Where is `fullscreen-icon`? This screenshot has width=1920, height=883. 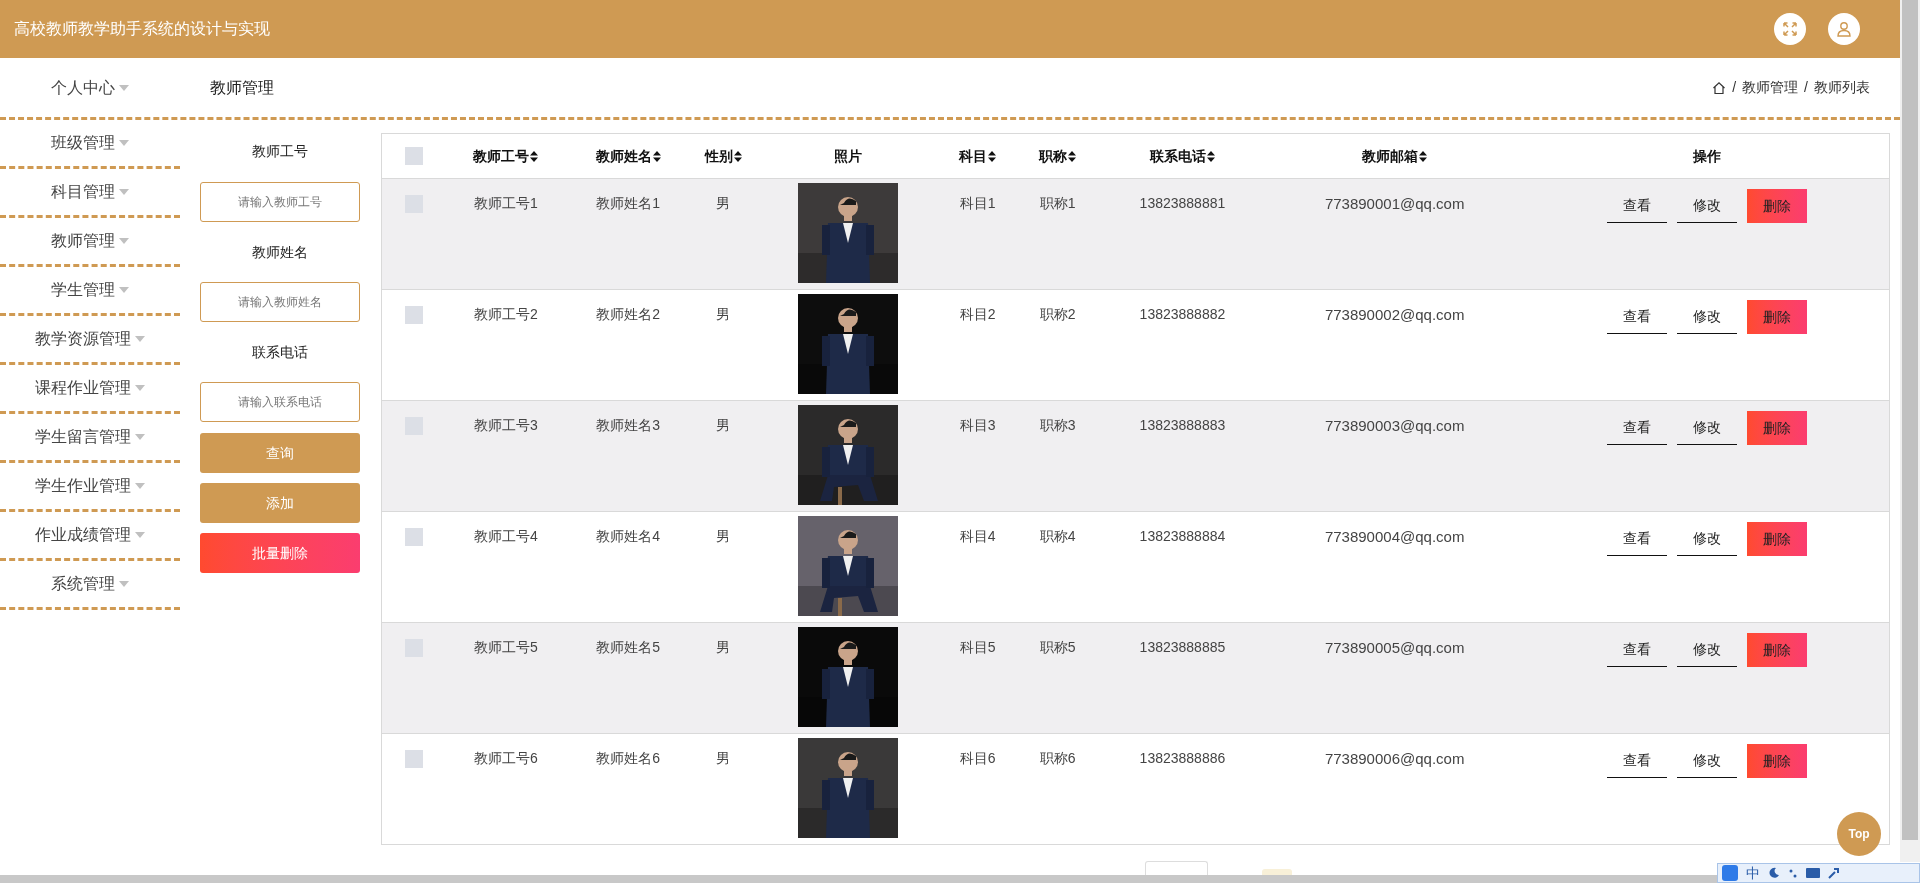 fullscreen-icon is located at coordinates (1790, 29).